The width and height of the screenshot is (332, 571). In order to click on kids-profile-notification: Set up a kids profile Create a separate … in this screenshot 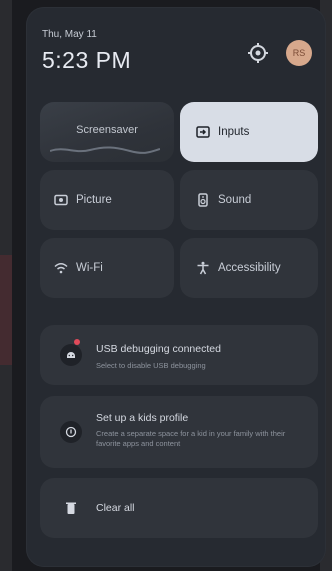, I will do `click(179, 432)`.